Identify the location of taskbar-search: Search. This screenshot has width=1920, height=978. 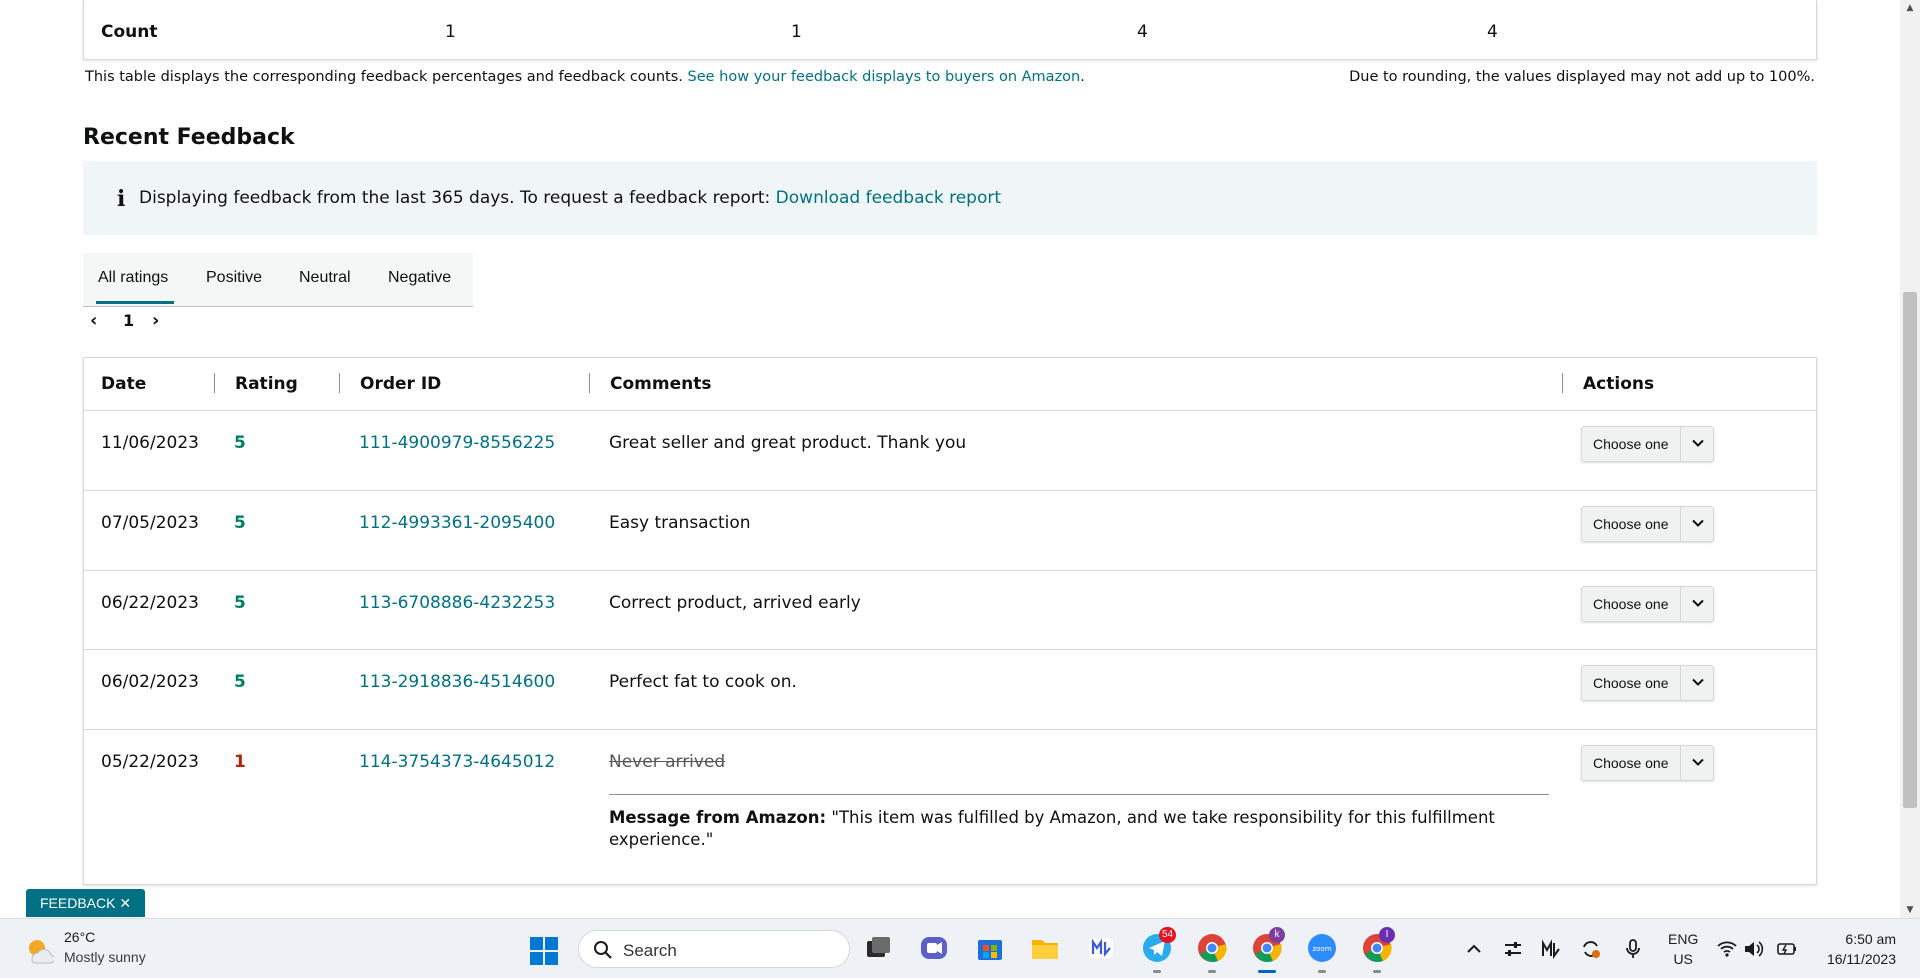
(714, 949).